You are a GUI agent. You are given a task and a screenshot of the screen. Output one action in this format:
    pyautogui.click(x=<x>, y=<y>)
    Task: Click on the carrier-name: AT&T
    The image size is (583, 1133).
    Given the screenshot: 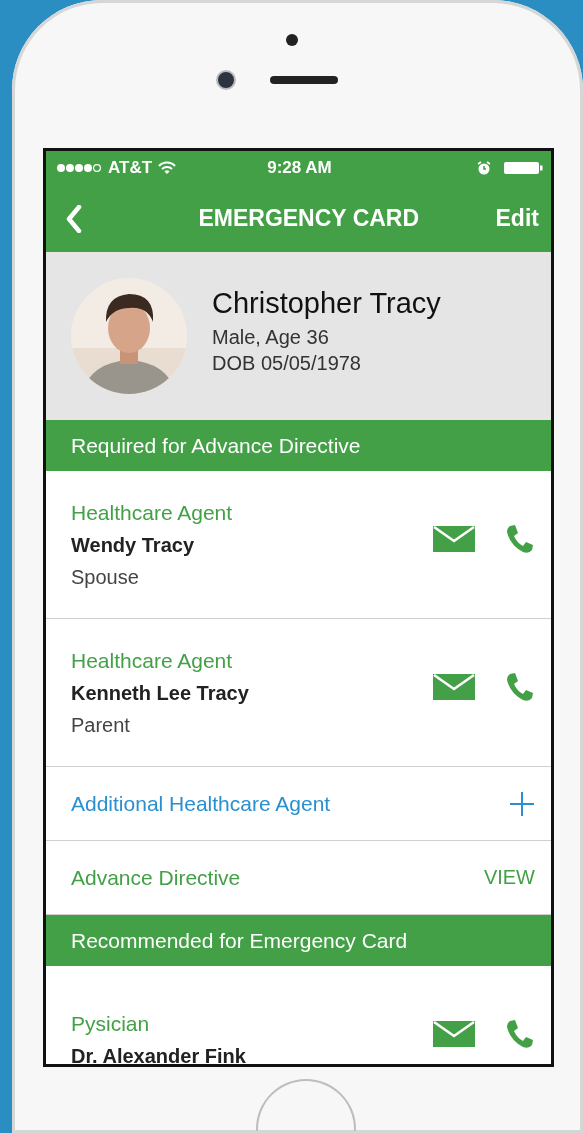 What is the action you would take?
    pyautogui.click(x=130, y=168)
    